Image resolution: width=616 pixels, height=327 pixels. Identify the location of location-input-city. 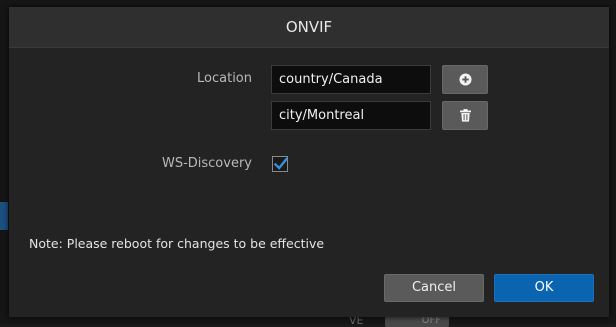
(351, 115).